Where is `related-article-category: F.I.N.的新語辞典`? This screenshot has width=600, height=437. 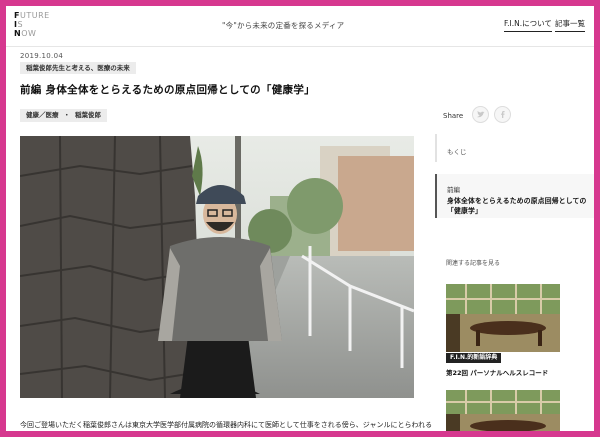
related-article-category: F.I.N.的新語辞典 is located at coordinates (474, 358).